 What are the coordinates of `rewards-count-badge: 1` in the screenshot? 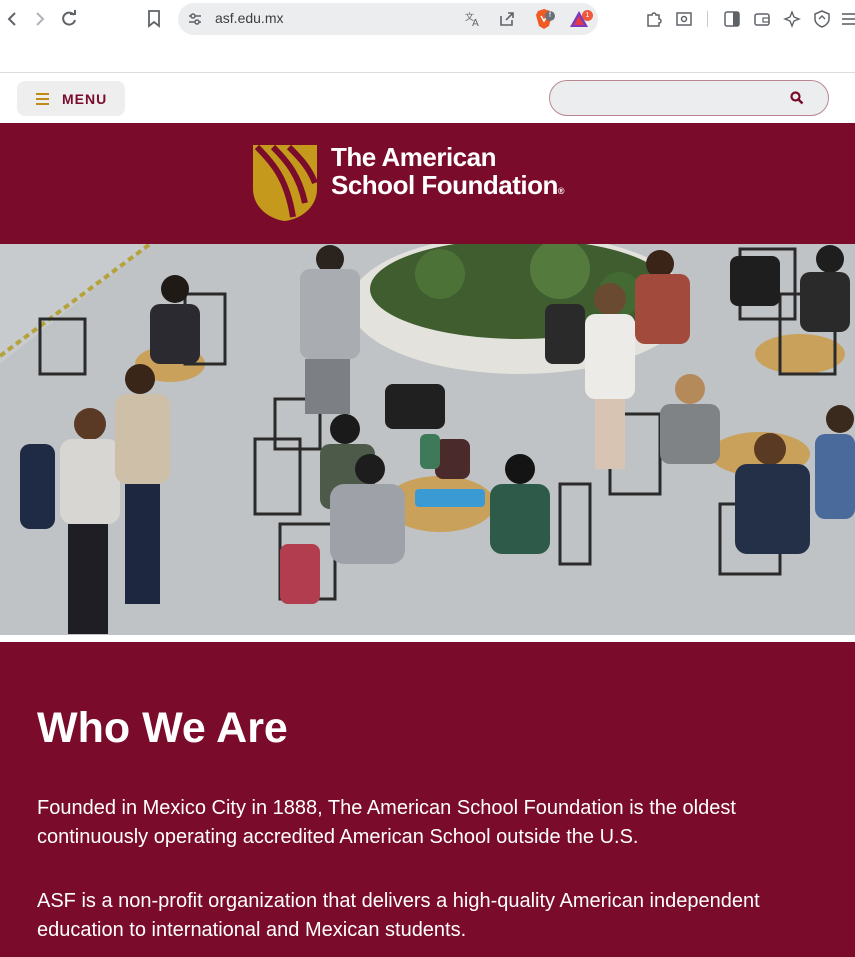 It's located at (587, 15).